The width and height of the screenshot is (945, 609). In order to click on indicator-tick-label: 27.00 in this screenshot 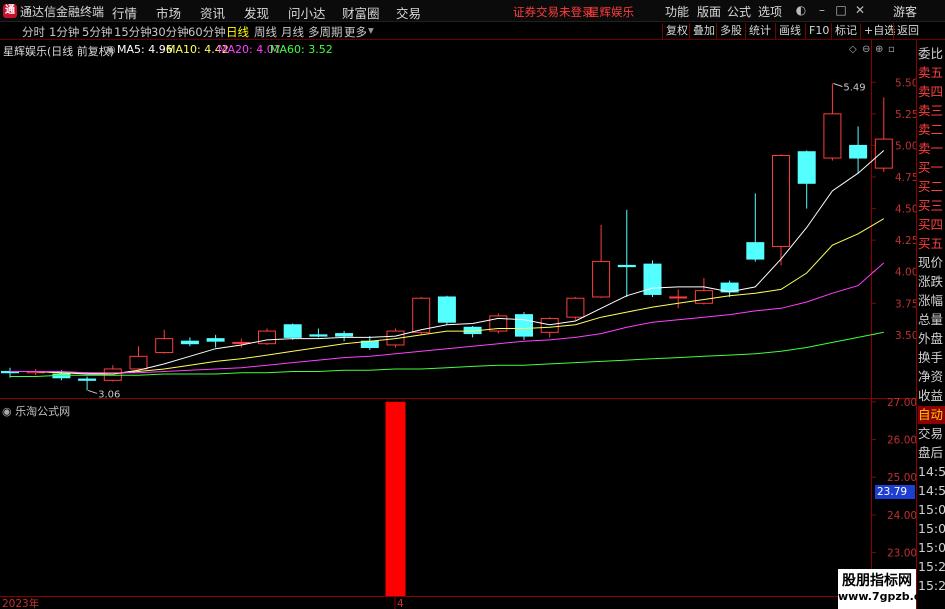, I will do `click(902, 403)`.